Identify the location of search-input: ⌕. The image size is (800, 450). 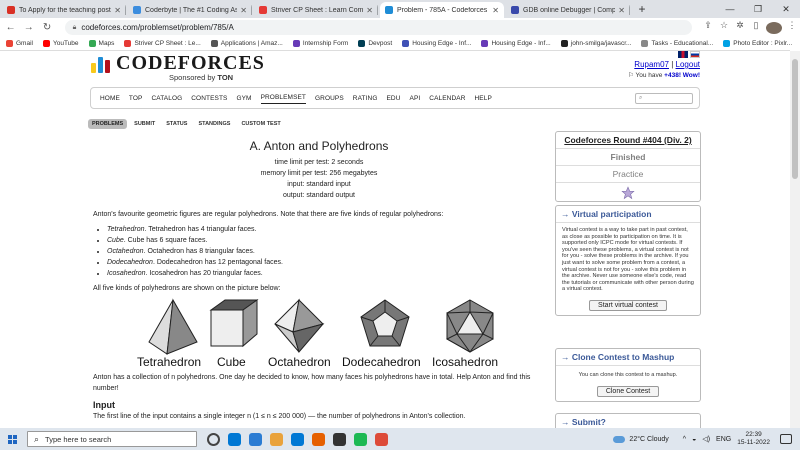
(664, 98).